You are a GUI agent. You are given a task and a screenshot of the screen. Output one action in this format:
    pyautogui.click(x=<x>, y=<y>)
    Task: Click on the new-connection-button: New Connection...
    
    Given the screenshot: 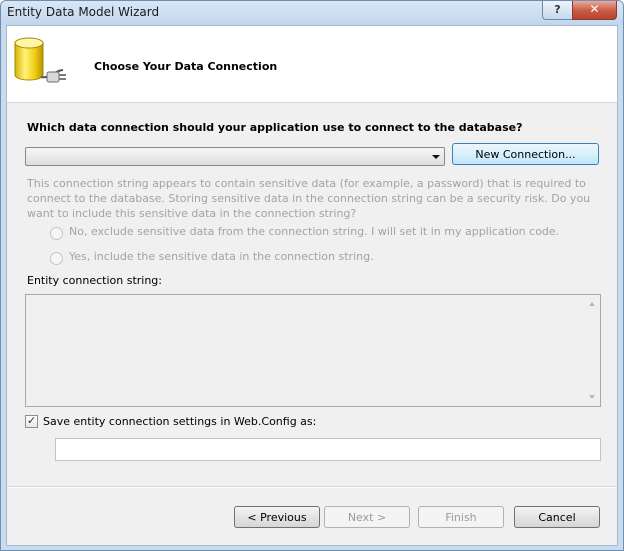 What is the action you would take?
    pyautogui.click(x=525, y=154)
    